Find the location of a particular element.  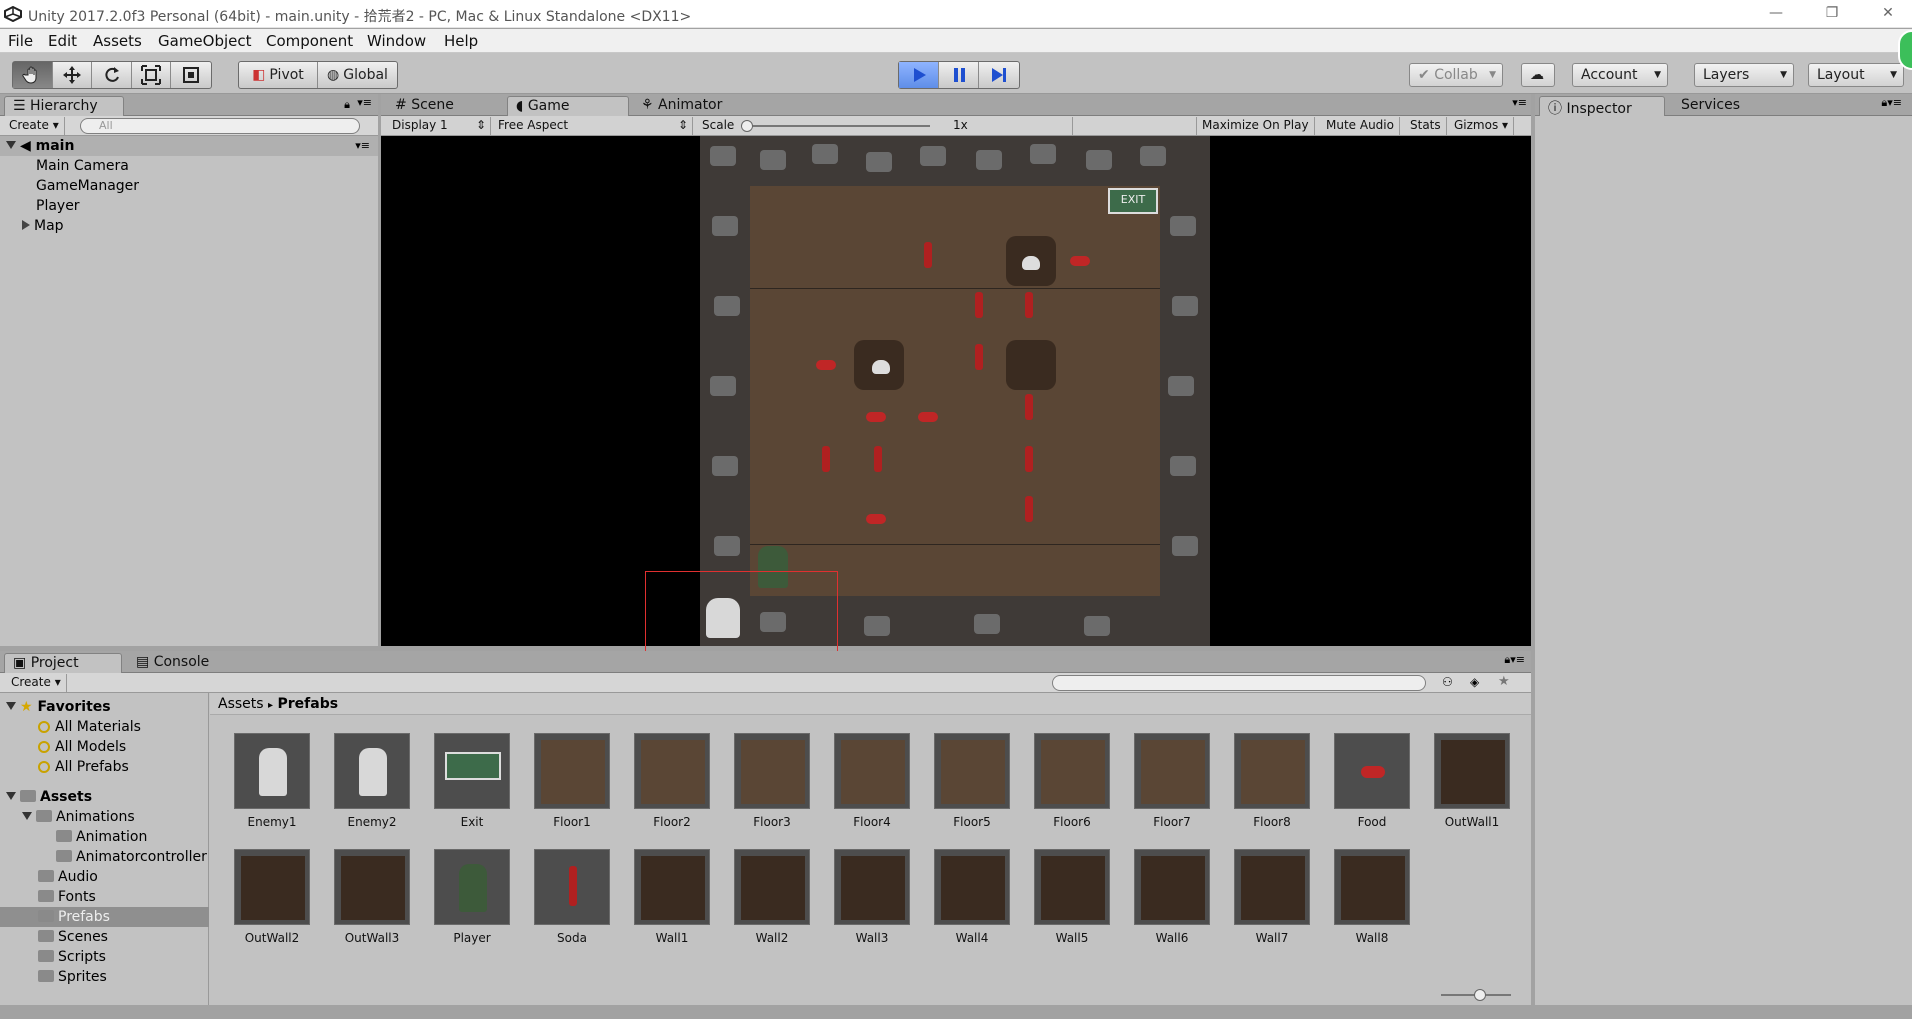

prefab-thumb-outwall2 is located at coordinates (272, 887).